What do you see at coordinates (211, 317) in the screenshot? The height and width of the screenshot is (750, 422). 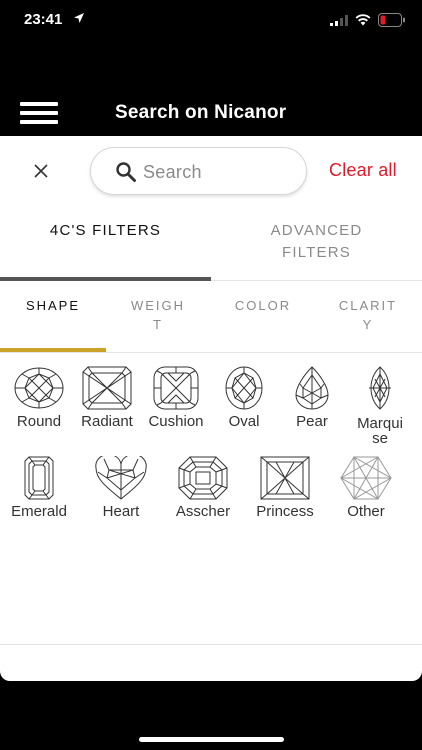 I see `sub-tabs: SHAPE WEIGHT COLOR CLARITY` at bounding box center [211, 317].